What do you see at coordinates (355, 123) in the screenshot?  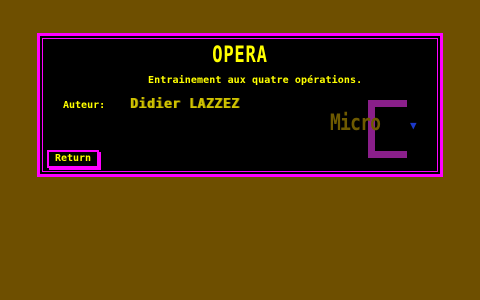 I see `logo-text: Micro` at bounding box center [355, 123].